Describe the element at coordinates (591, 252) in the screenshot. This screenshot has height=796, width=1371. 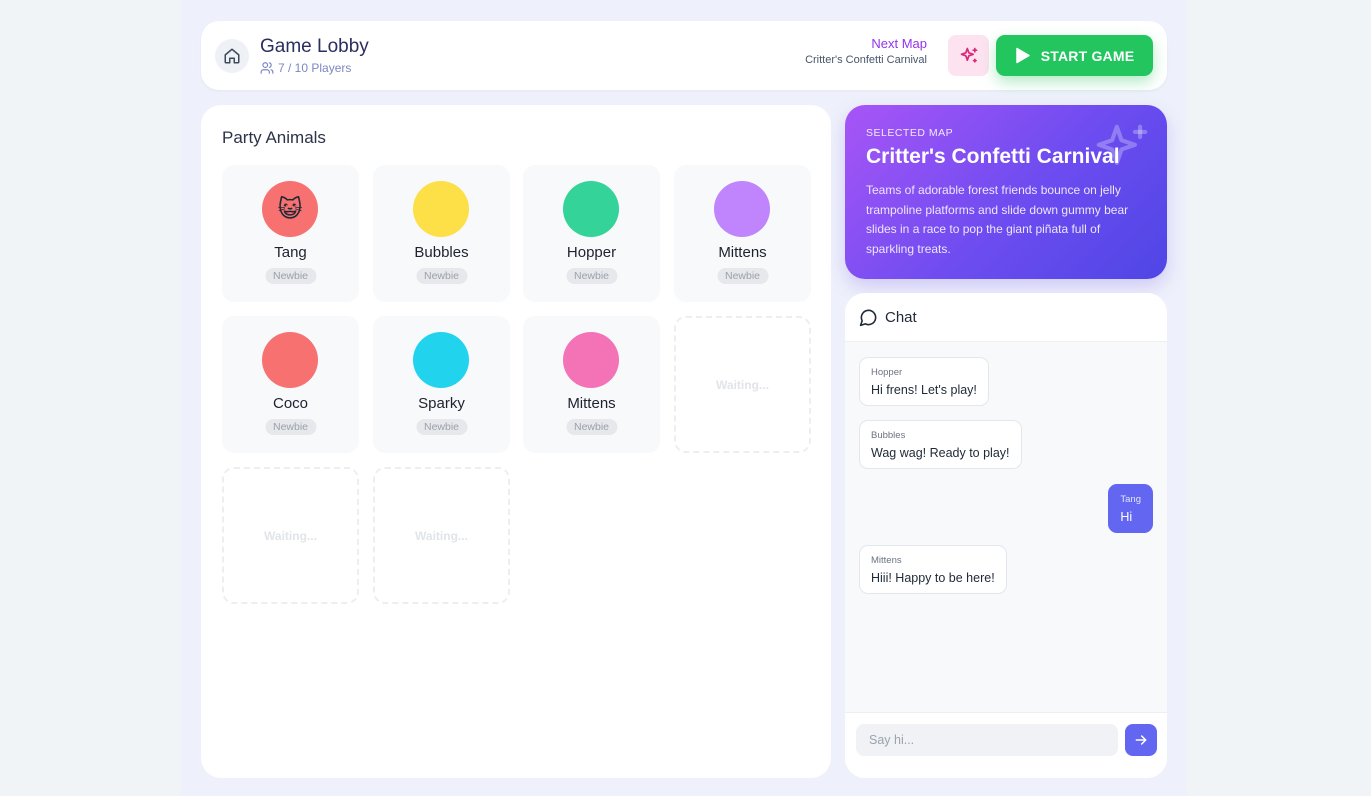
I see `player-name: Hopper` at that location.